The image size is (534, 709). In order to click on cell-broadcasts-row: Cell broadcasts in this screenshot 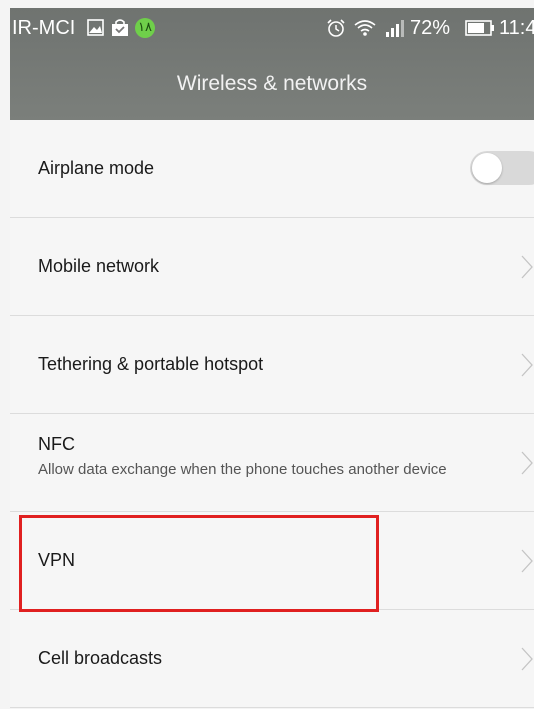, I will do `click(272, 659)`.